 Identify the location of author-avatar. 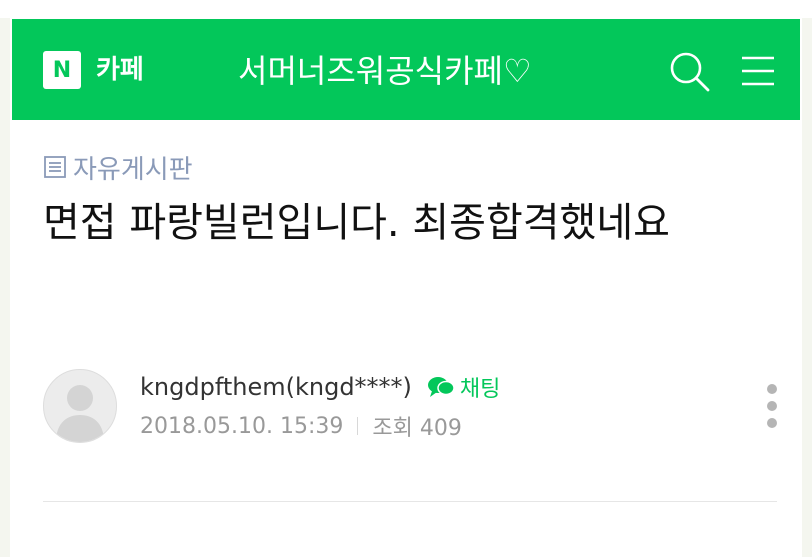
(80, 406).